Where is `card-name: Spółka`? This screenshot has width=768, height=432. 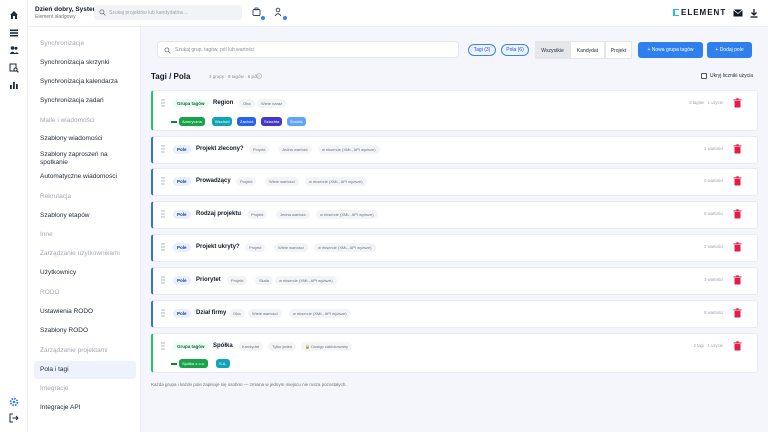
card-name: Spółka is located at coordinates (223, 346).